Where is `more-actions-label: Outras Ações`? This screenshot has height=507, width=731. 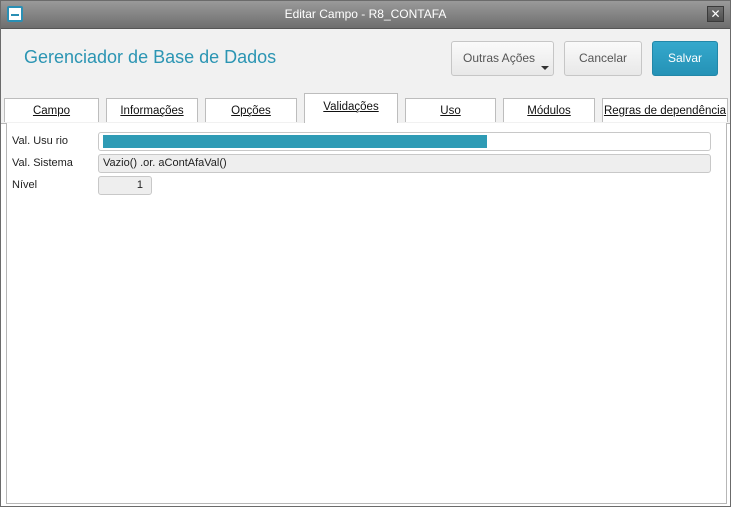 more-actions-label: Outras Ações is located at coordinates (499, 58).